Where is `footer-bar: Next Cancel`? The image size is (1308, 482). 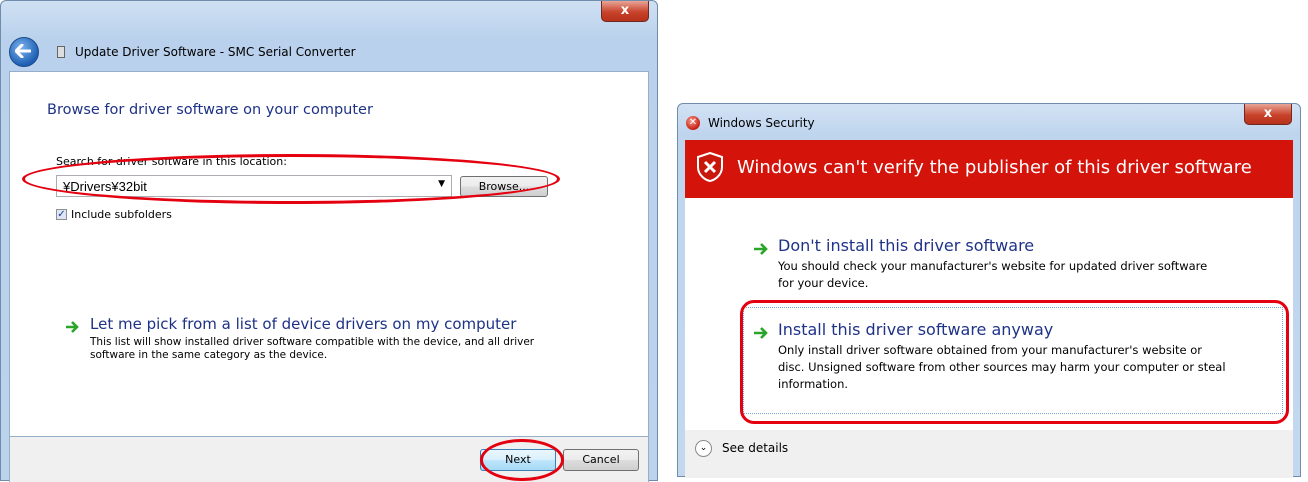
footer-bar: Next Cancel is located at coordinates (329, 459).